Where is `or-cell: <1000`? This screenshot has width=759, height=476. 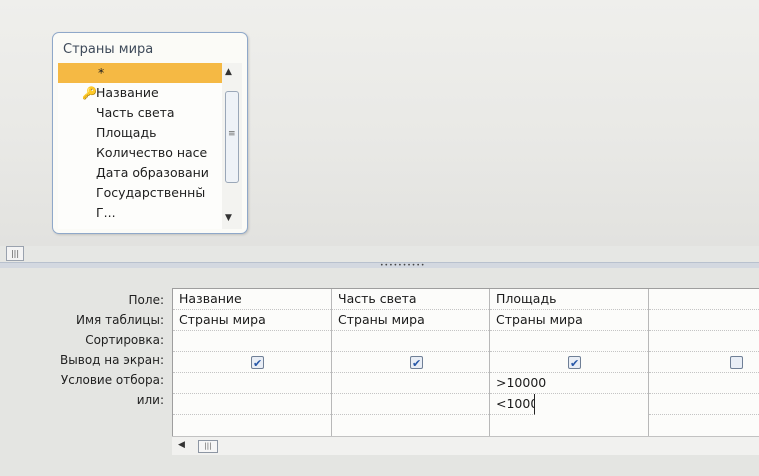
or-cell: <1000 is located at coordinates (512, 404).